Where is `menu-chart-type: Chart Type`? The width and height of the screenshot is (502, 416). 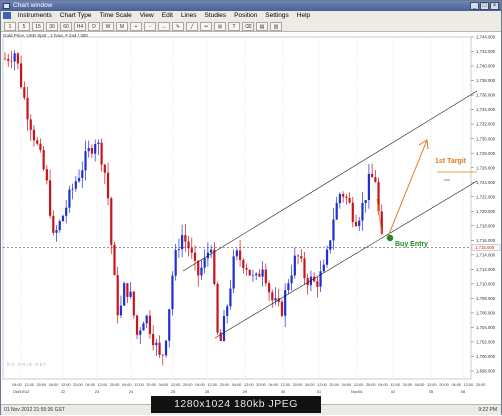 menu-chart-type: Chart Type is located at coordinates (76, 16).